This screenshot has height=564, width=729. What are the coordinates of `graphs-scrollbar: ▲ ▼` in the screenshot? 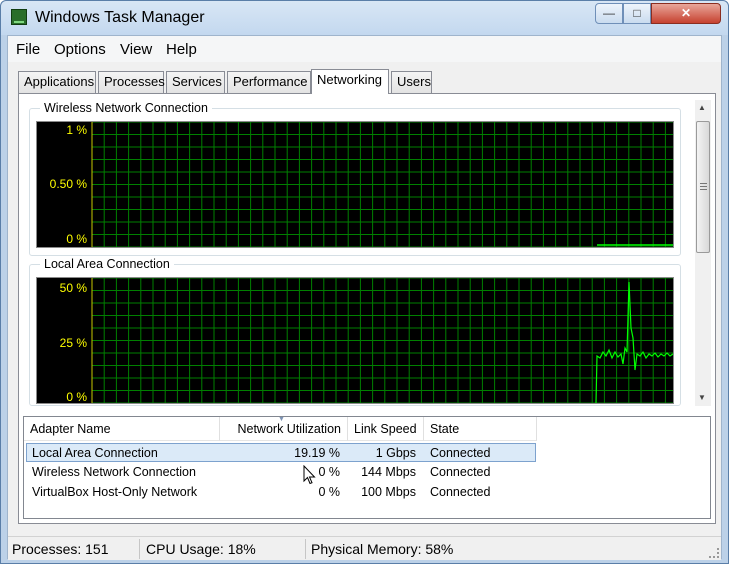 It's located at (703, 253).